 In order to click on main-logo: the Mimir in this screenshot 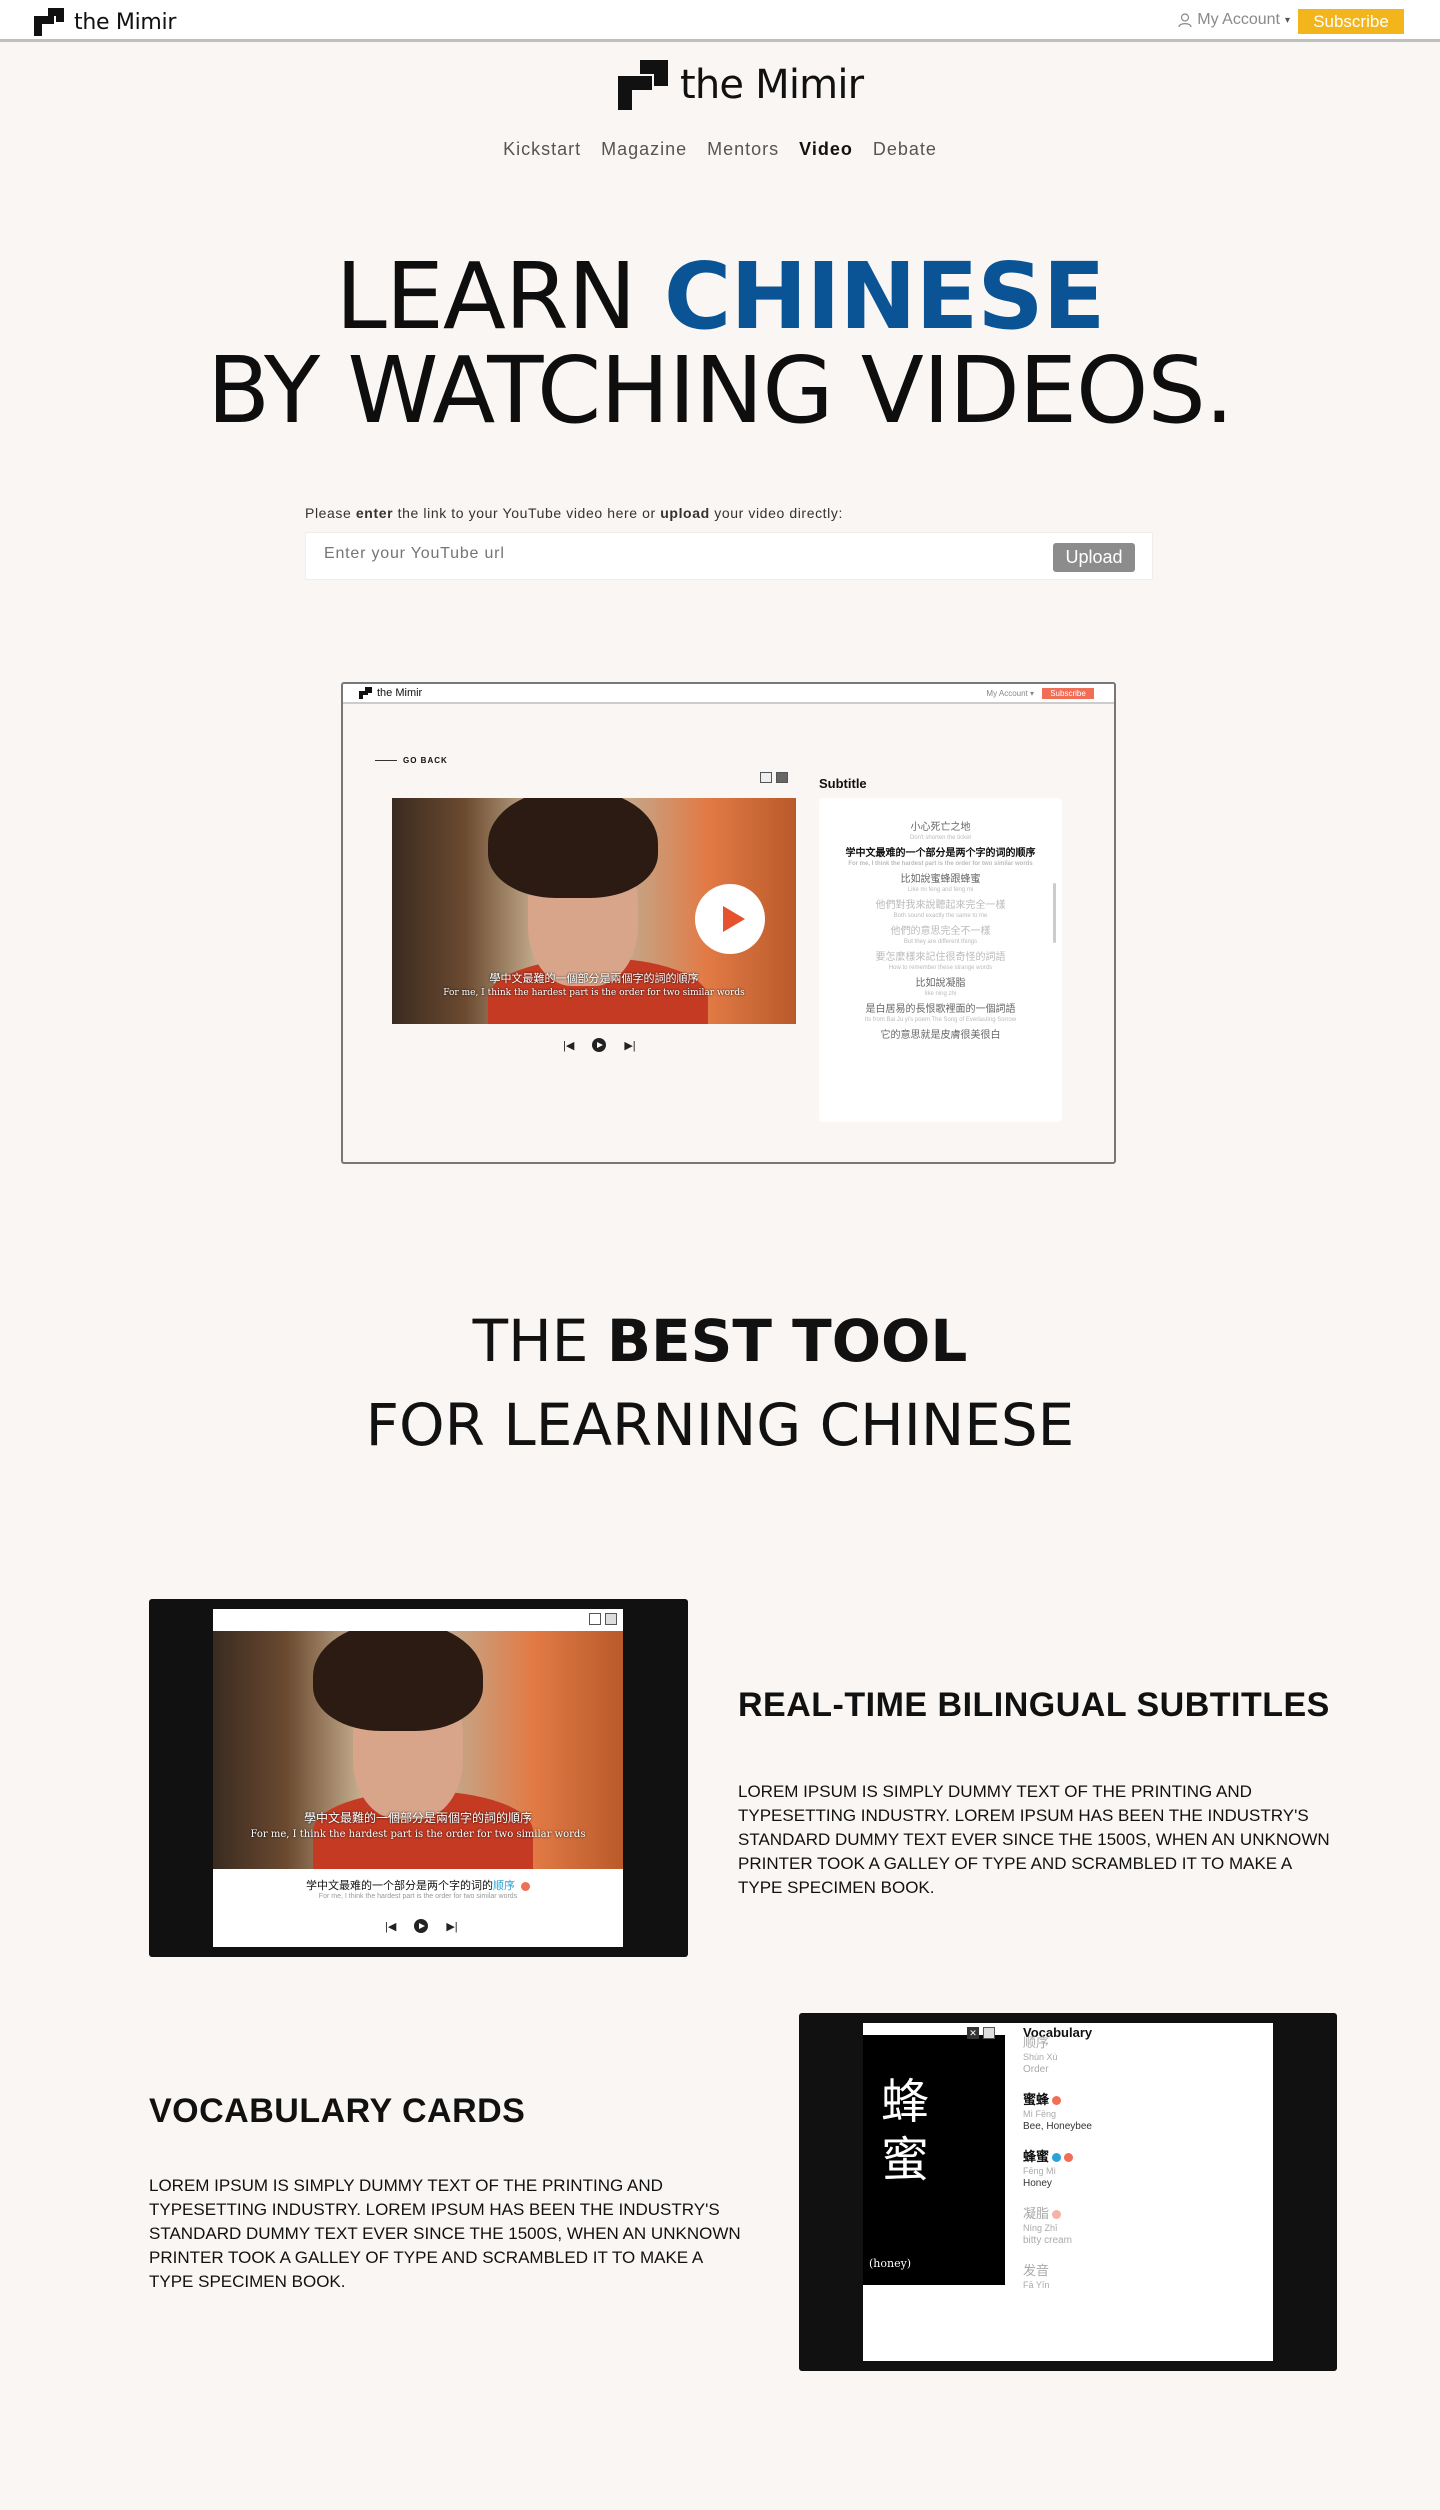, I will do `click(741, 85)`.